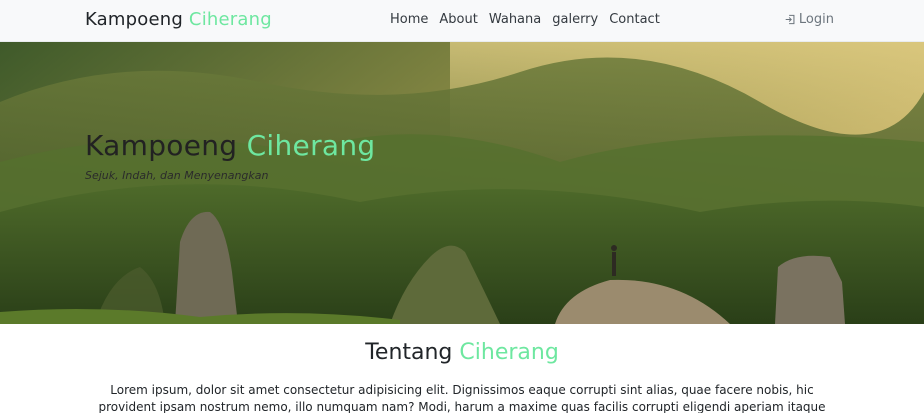  I want to click on brand-logo: Kampoeng Ciherang, so click(178, 19).